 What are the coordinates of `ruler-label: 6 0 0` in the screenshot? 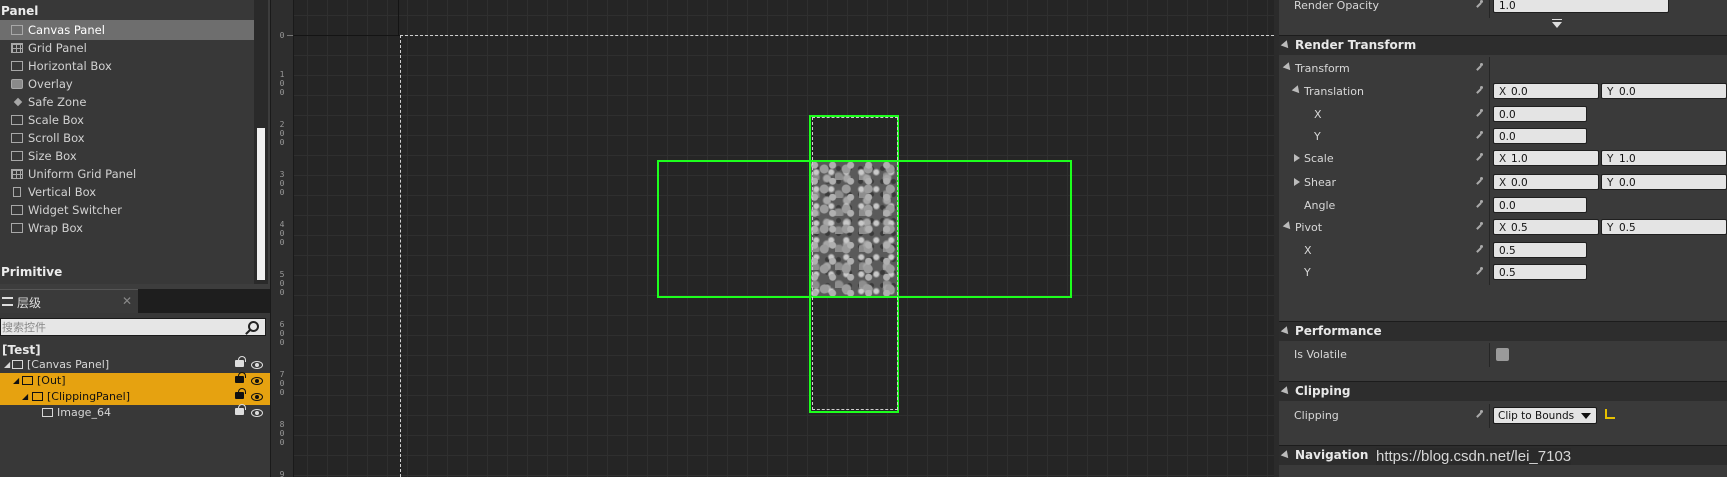 It's located at (282, 333).